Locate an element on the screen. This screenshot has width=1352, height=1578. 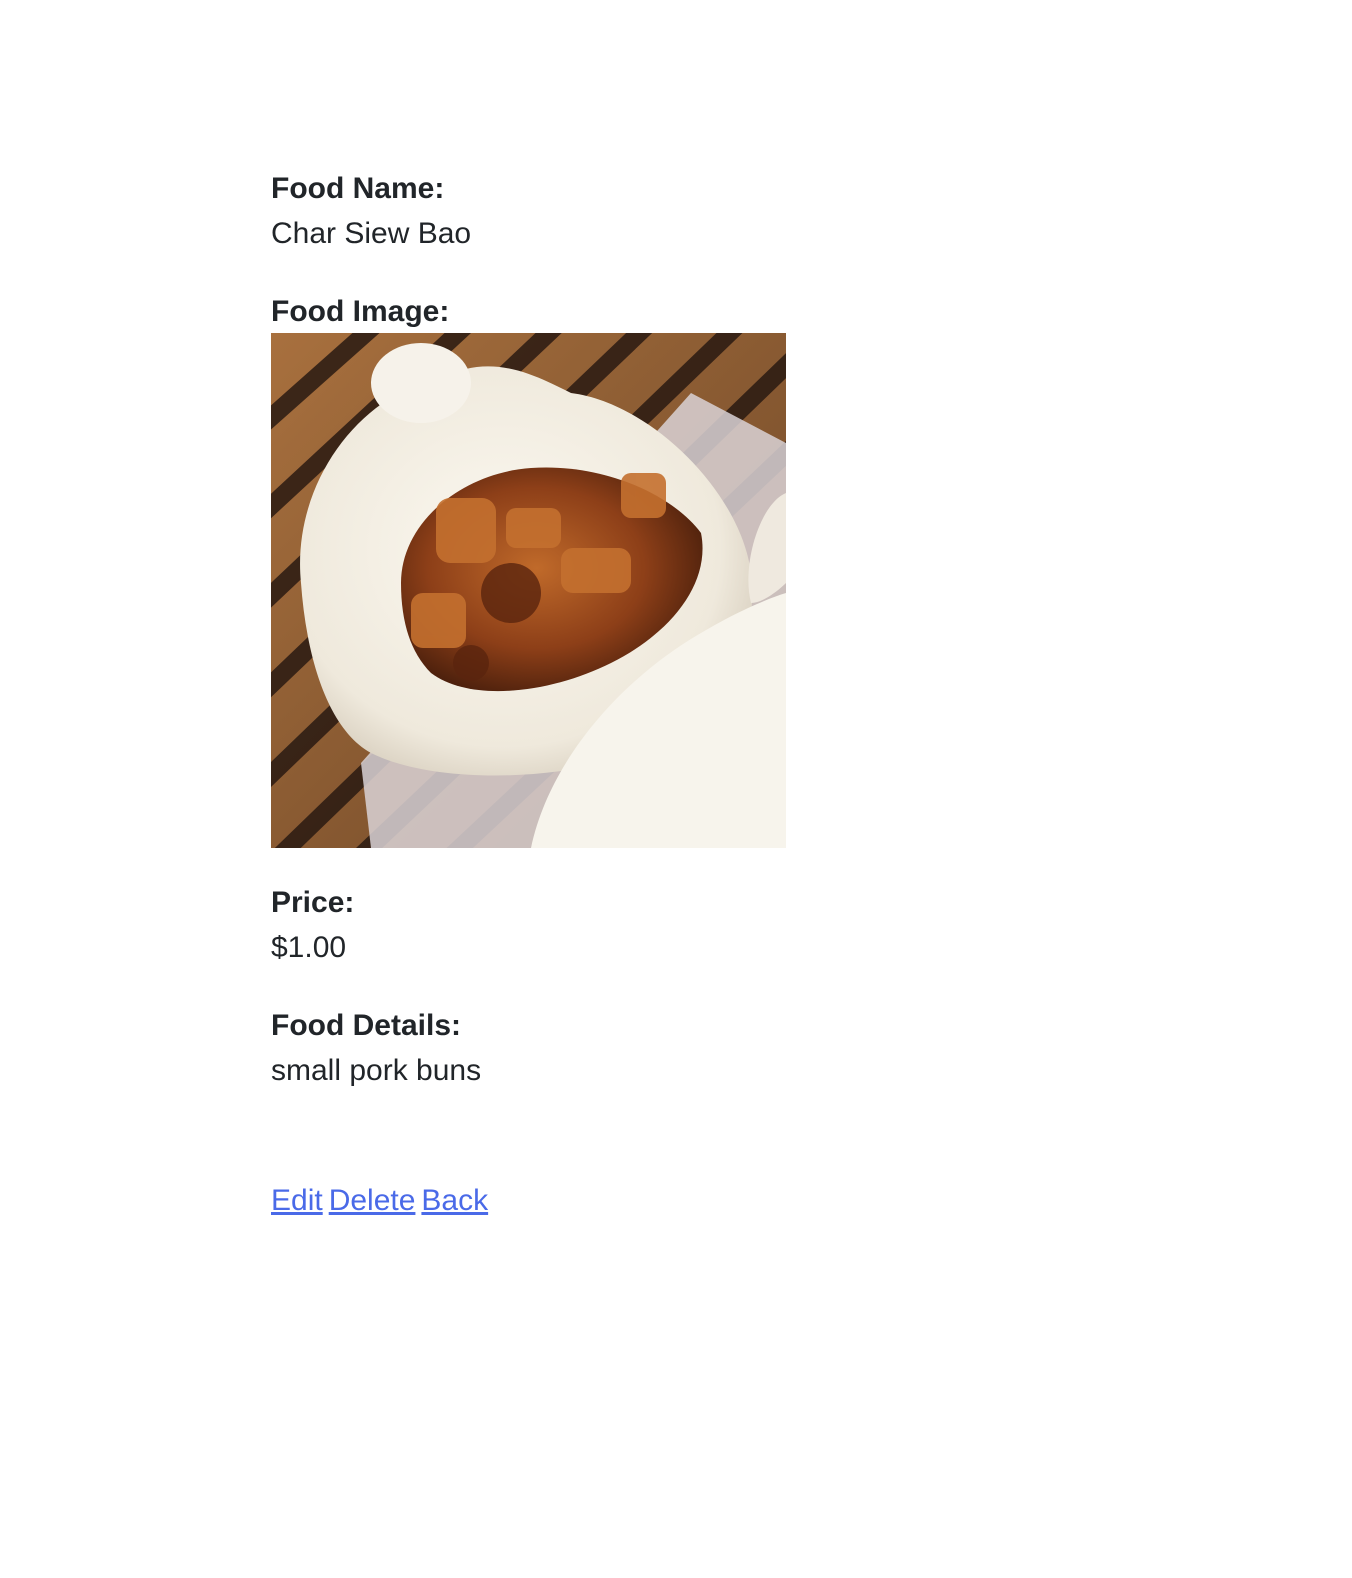
action-links: Edit Delete Back is located at coordinates (671, 1201).